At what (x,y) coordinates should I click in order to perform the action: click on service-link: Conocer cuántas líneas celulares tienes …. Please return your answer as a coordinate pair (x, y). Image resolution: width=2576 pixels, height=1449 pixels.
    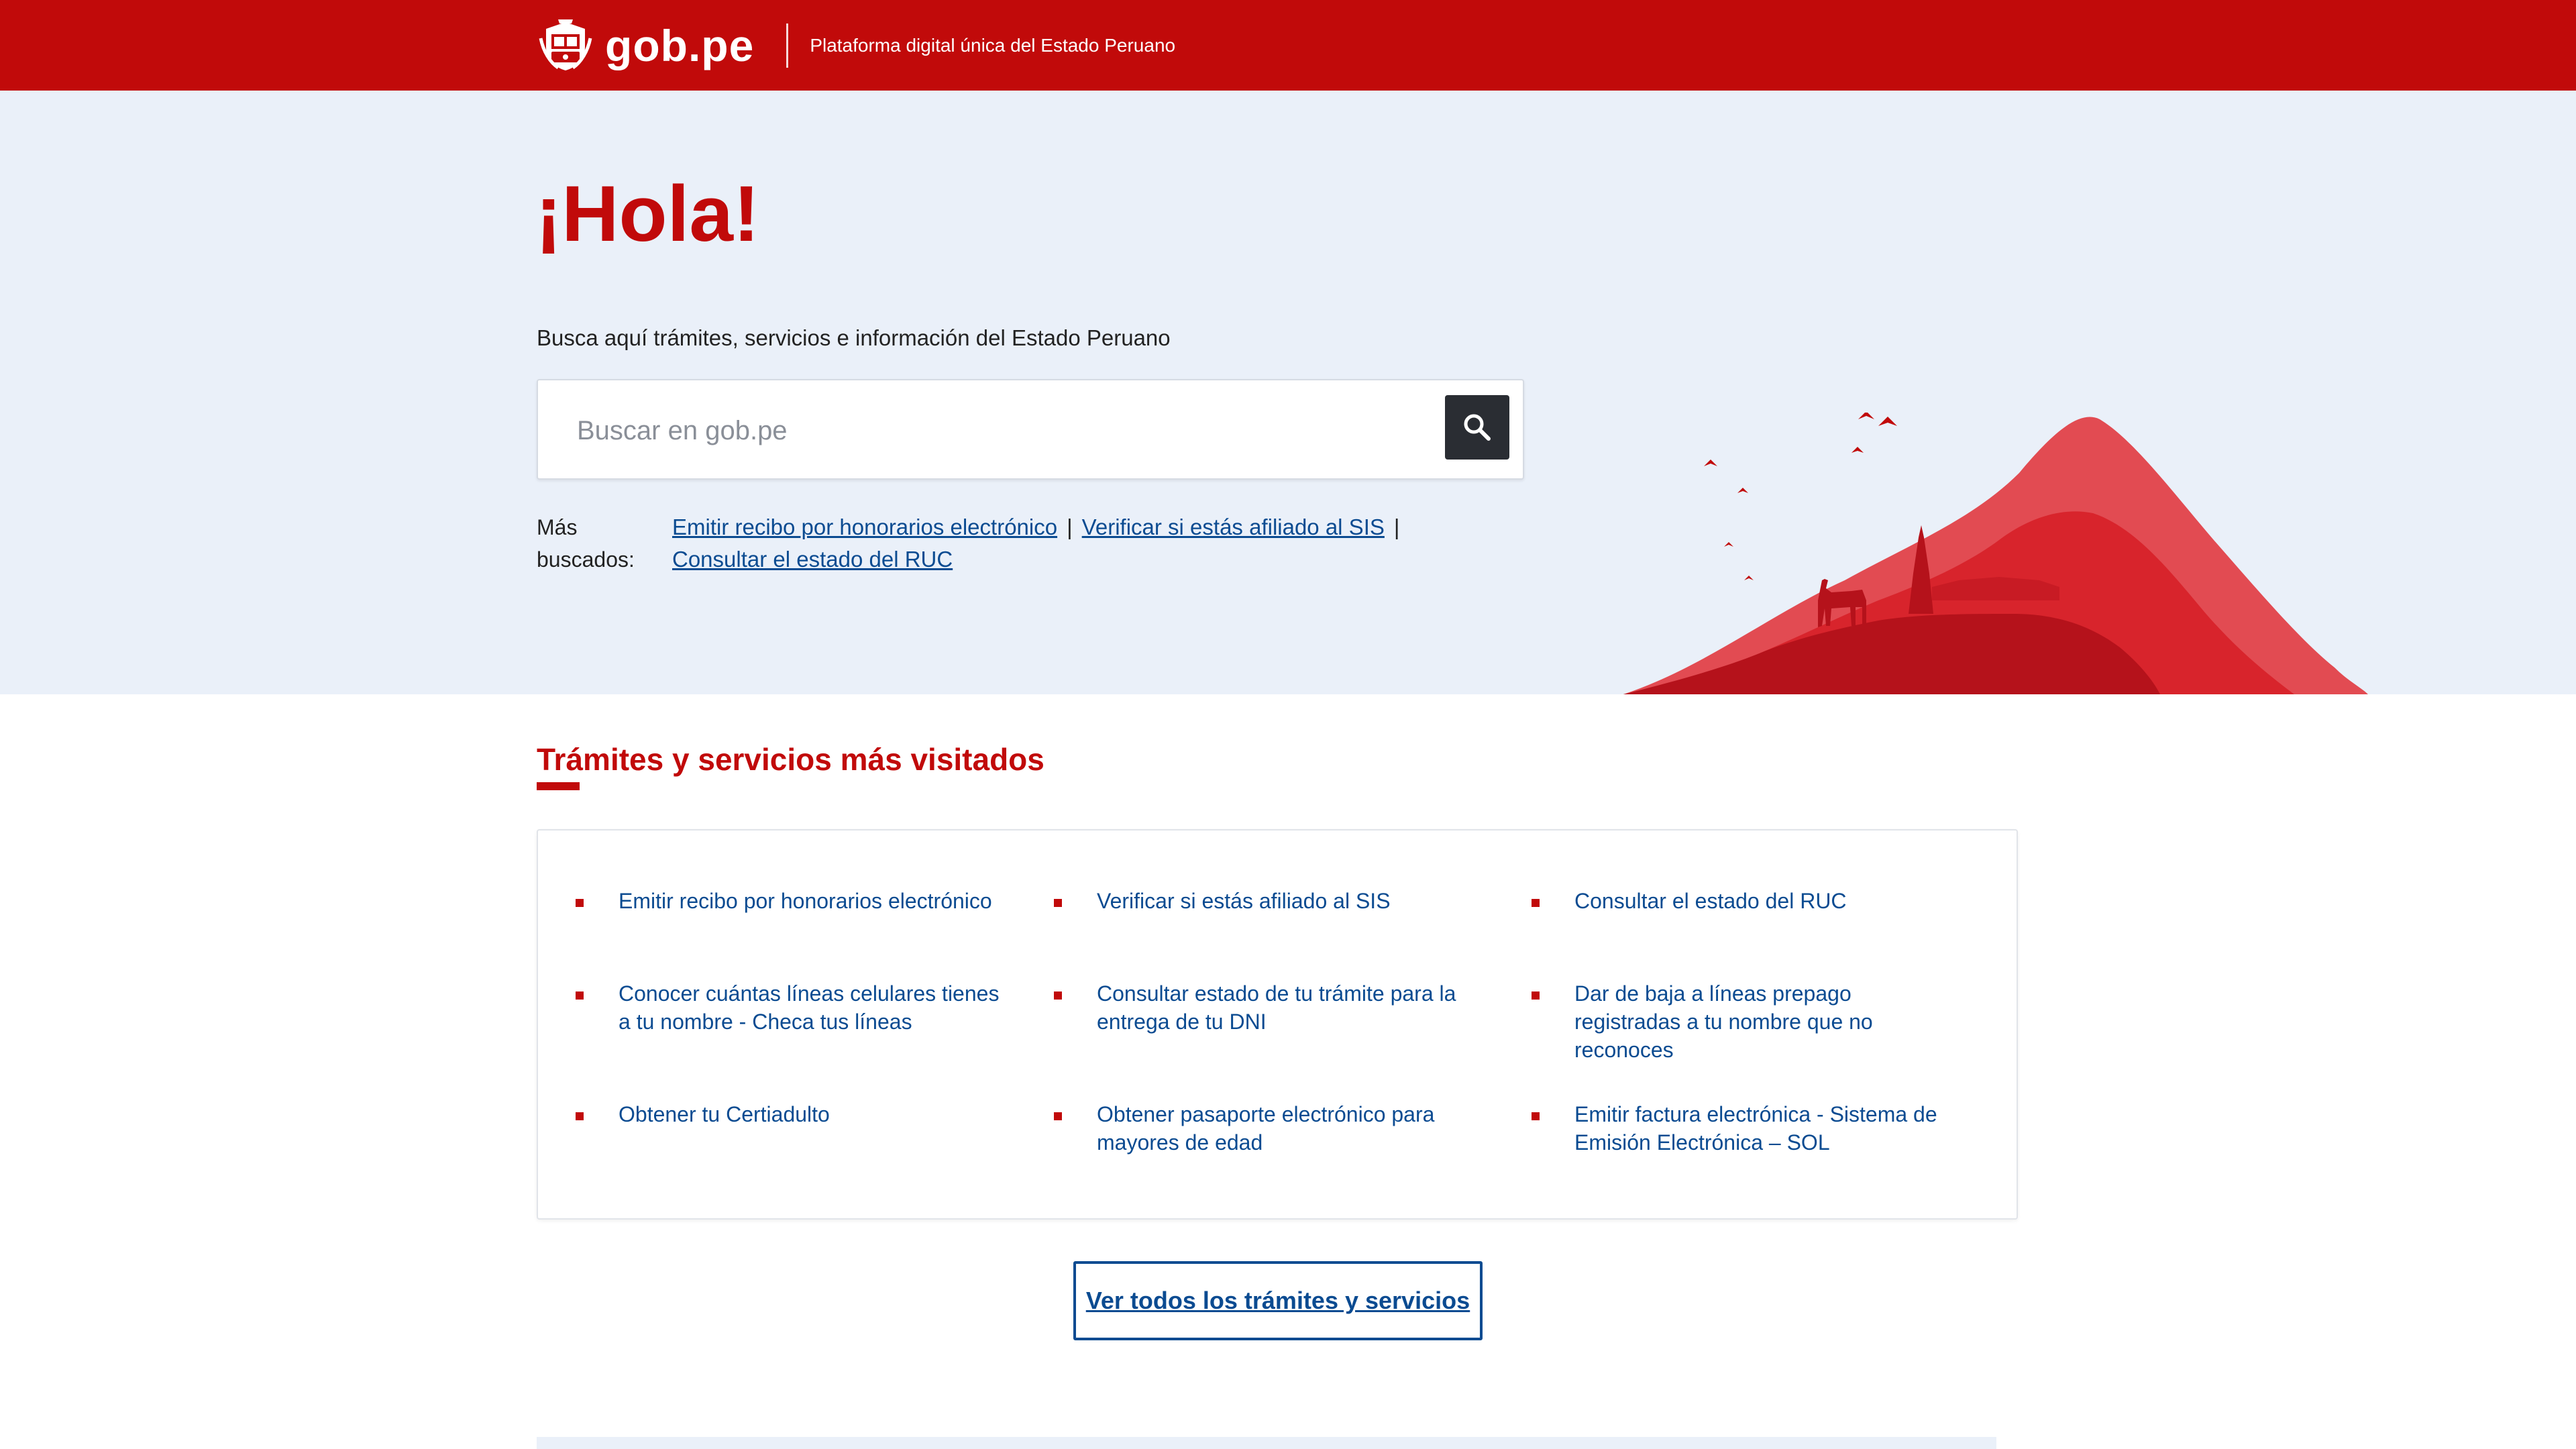
    Looking at the image, I should click on (812, 1007).